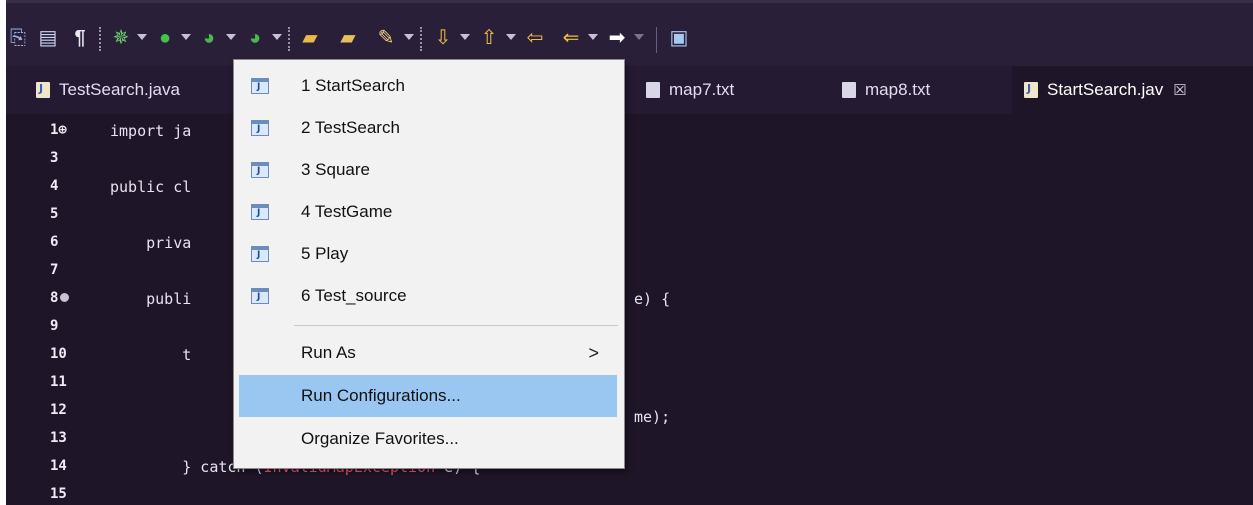 The height and width of the screenshot is (505, 1253). I want to click on line-number: 10, so click(58, 354).